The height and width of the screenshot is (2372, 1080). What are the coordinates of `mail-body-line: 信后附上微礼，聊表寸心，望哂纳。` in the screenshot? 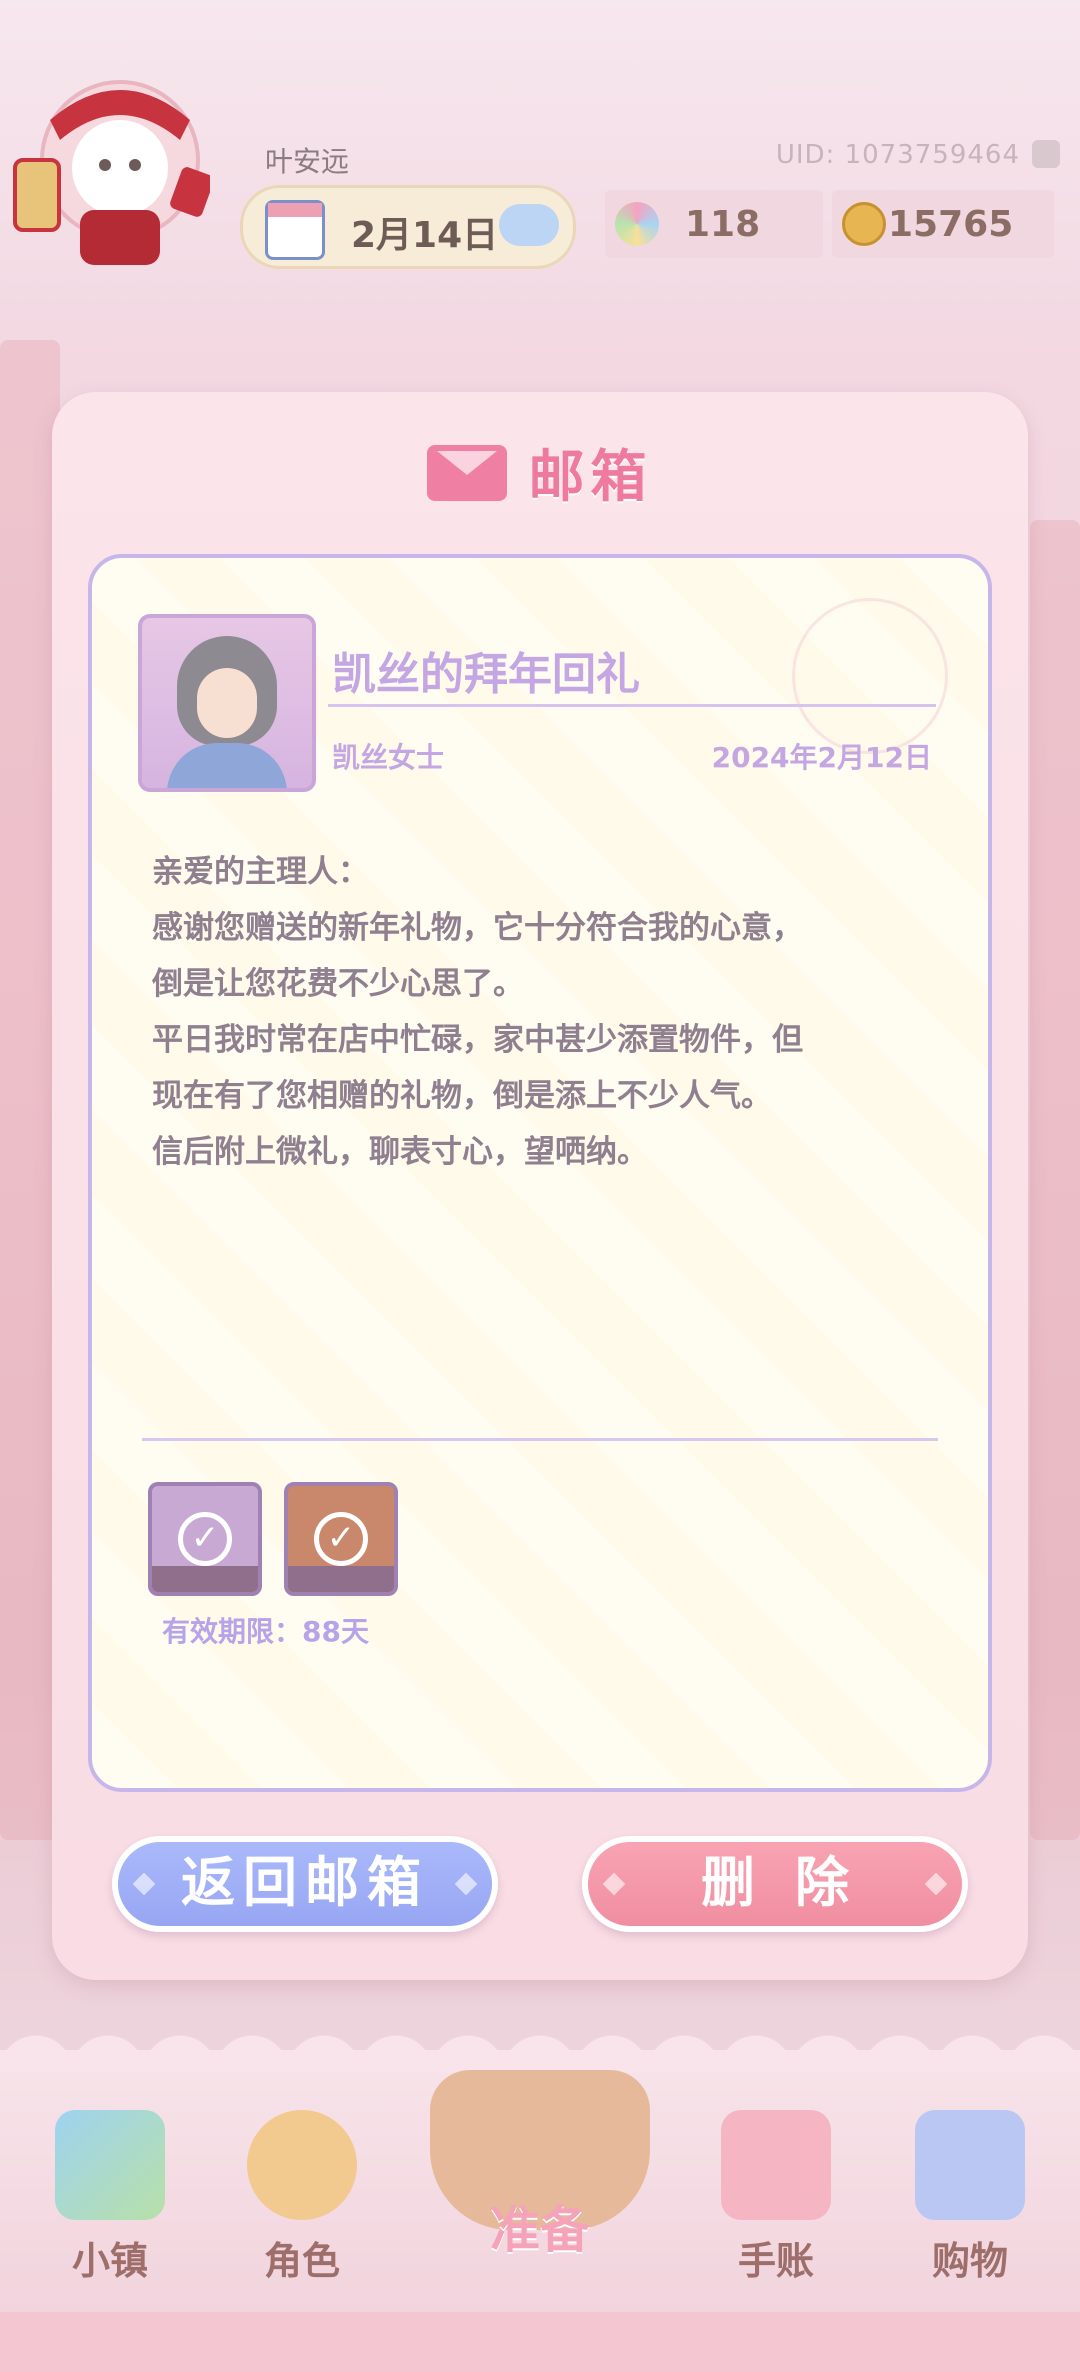 It's located at (400, 1152).